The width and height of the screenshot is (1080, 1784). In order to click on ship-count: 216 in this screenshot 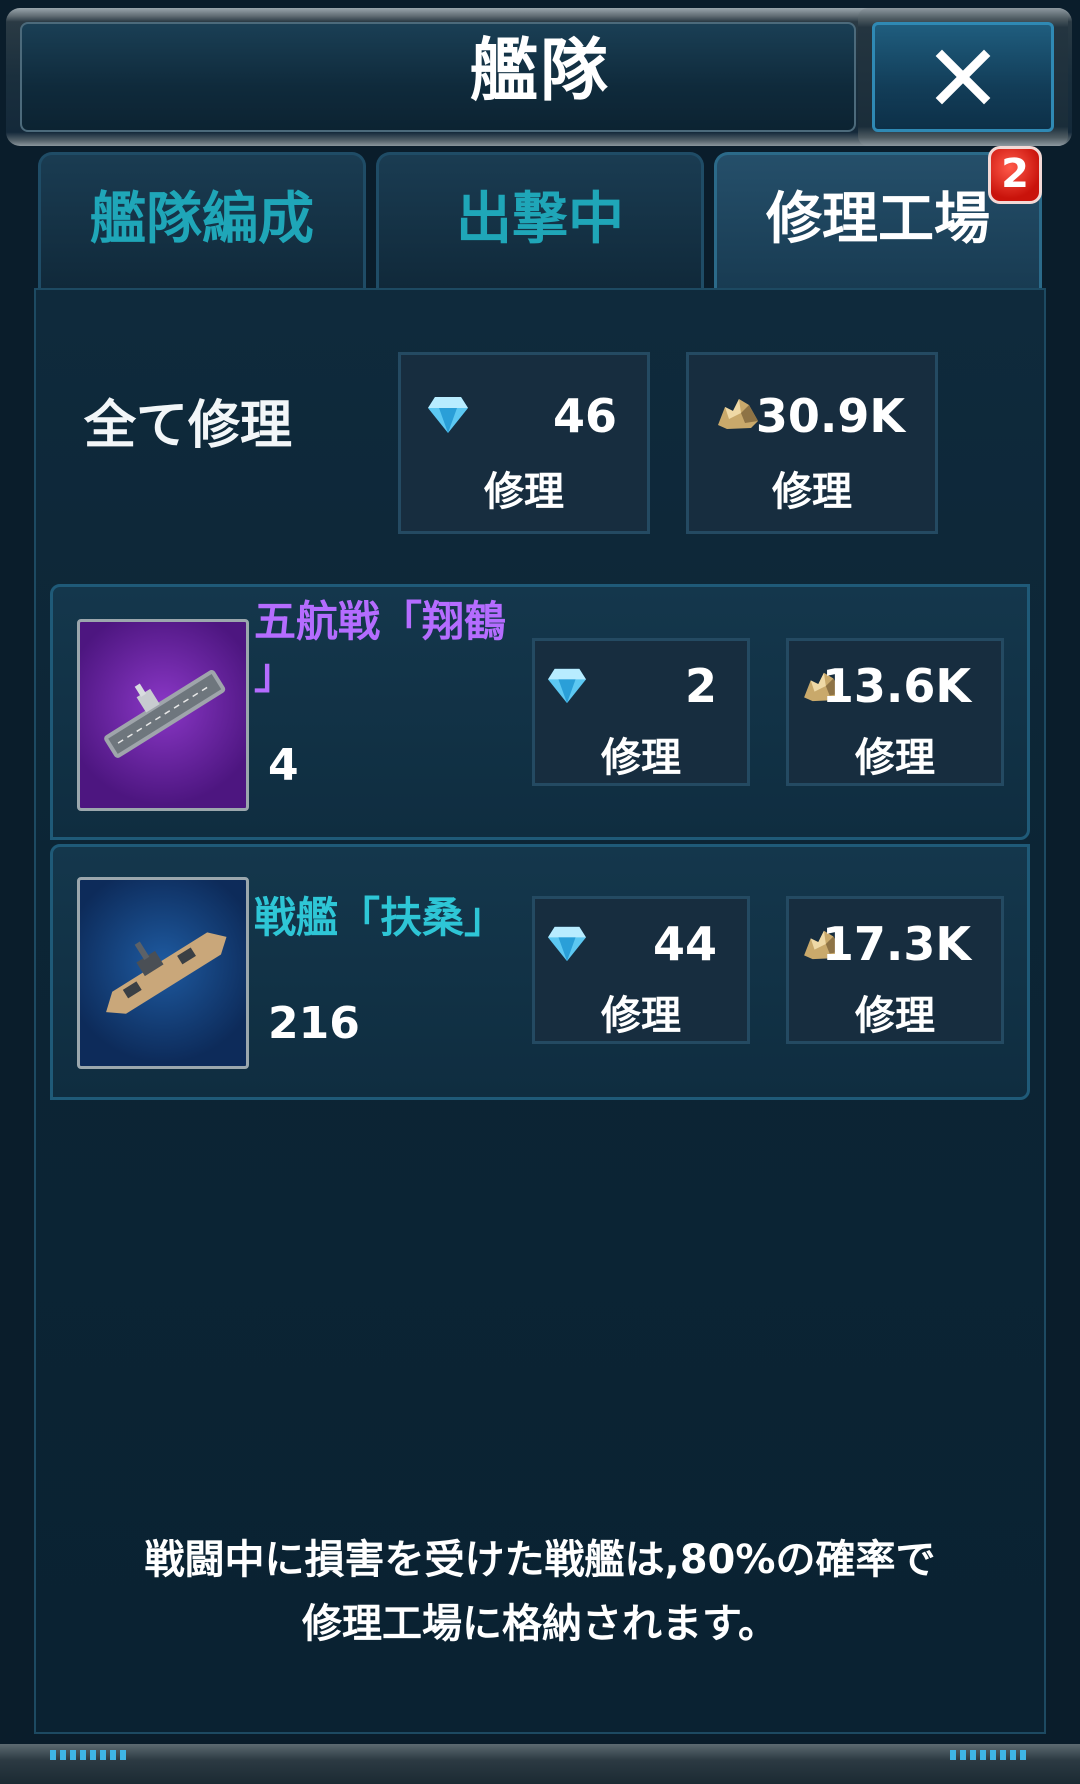, I will do `click(314, 1023)`.